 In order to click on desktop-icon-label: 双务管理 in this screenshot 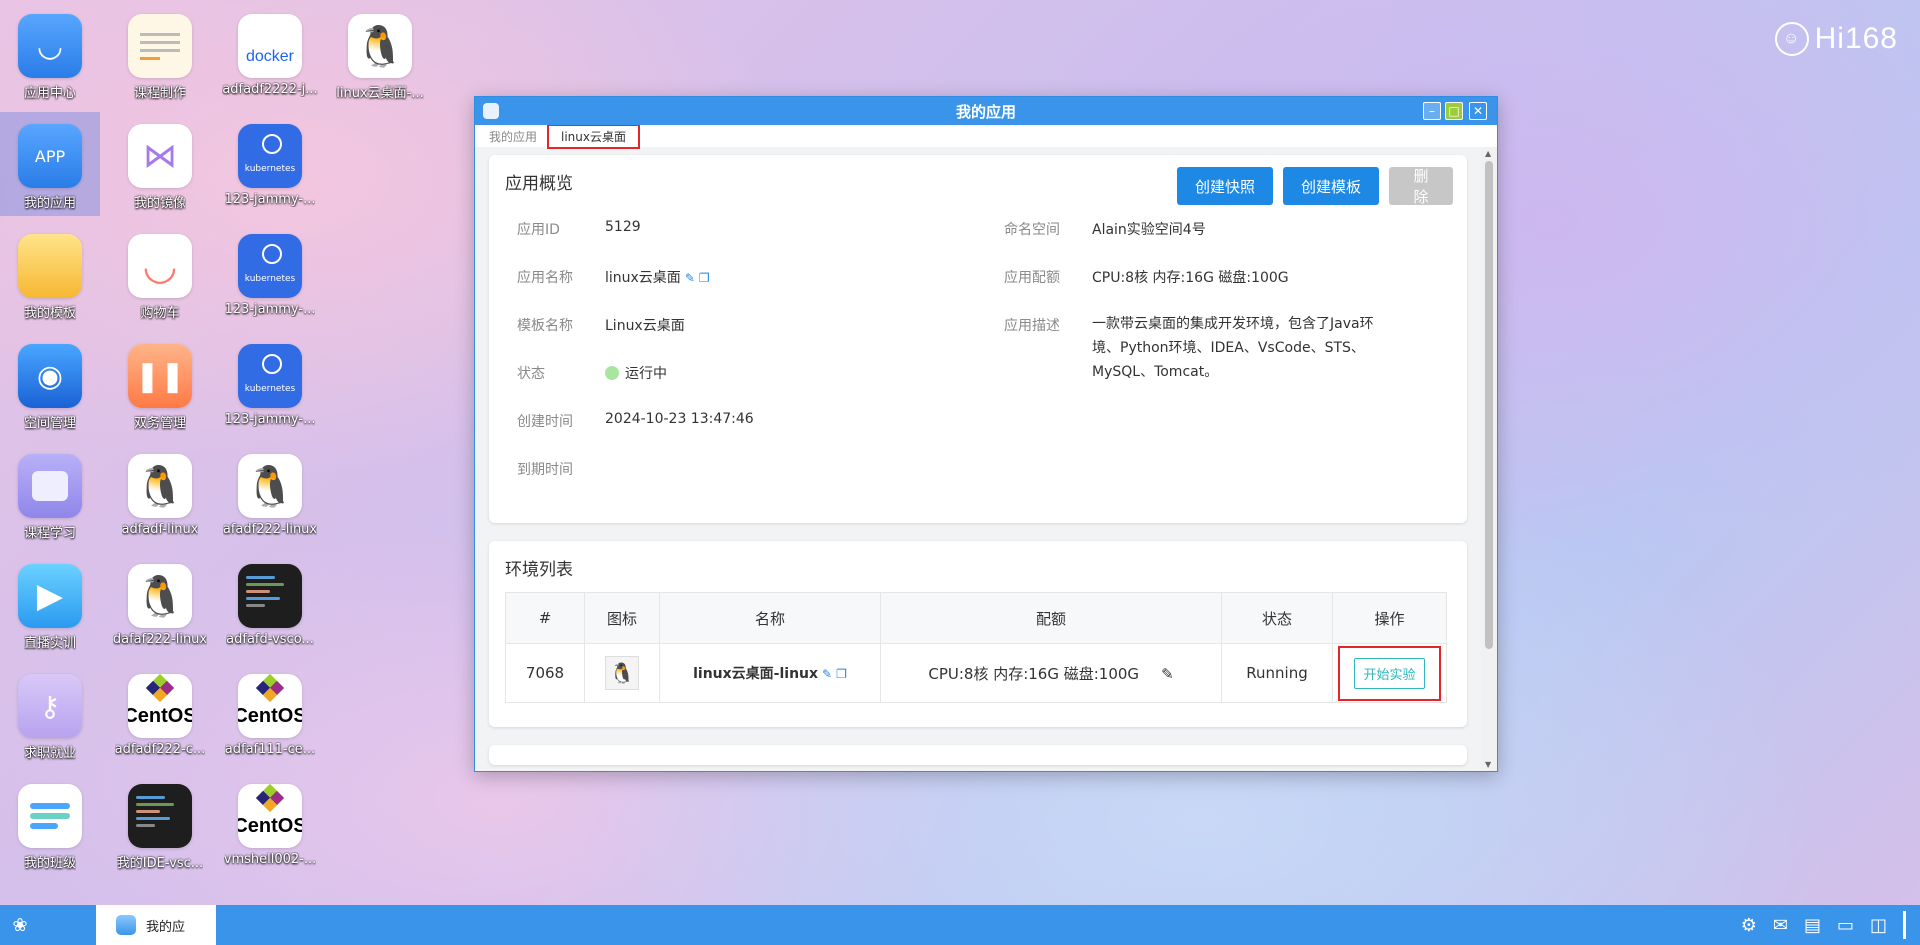, I will do `click(159, 423)`.